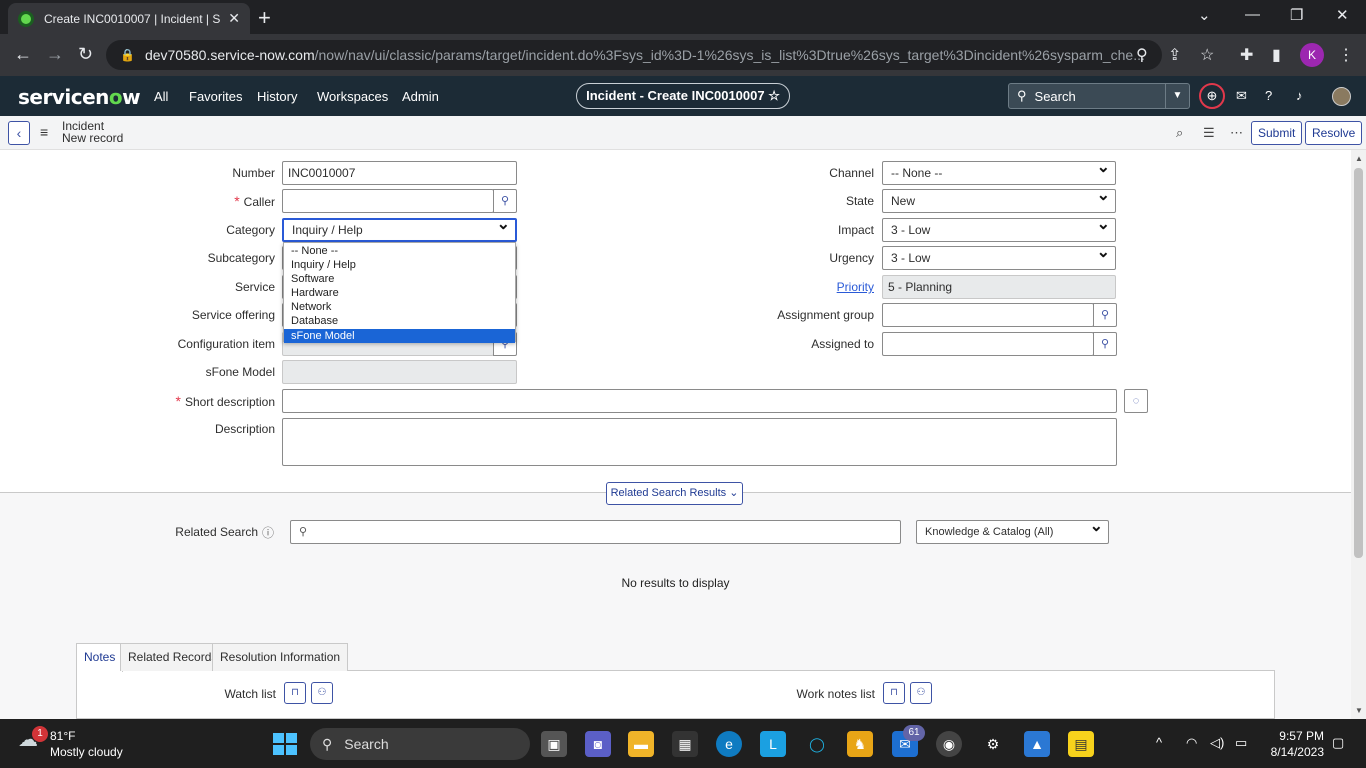  What do you see at coordinates (161, 96) in the screenshot?
I see `nav-all: All` at bounding box center [161, 96].